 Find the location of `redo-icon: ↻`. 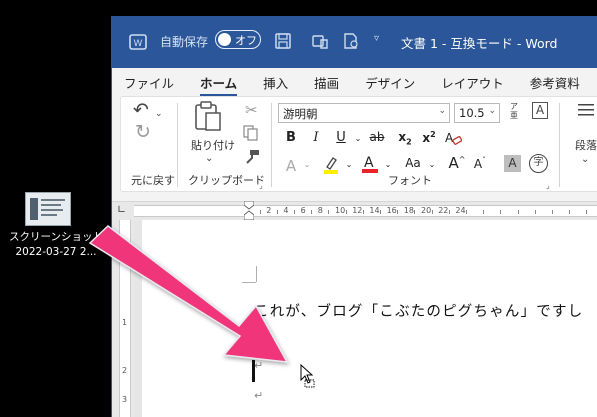

redo-icon: ↻ is located at coordinates (143, 132).